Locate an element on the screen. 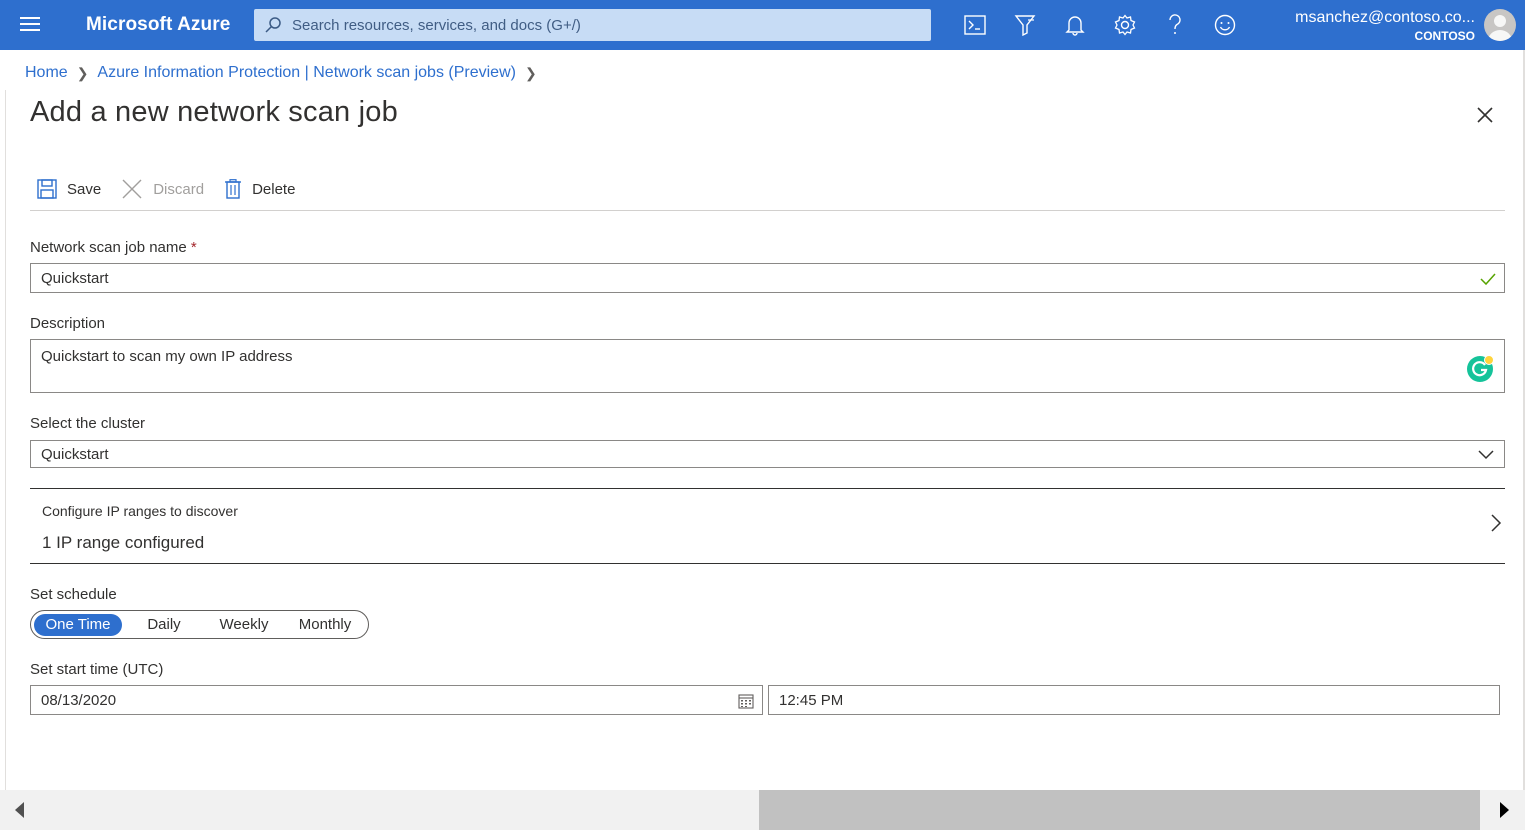 Image resolution: width=1525 pixels, height=830 pixels. job-name-label-text: Network scan job name is located at coordinates (108, 247).